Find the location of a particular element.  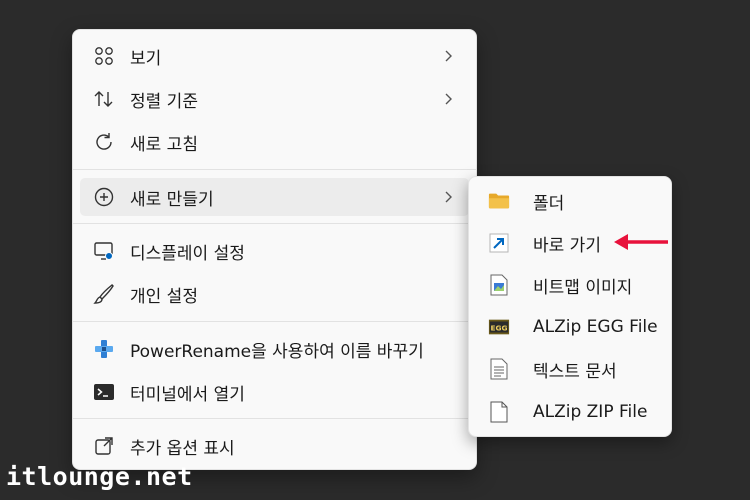

submenu-item-label: 텍스트 문서 is located at coordinates (575, 371).